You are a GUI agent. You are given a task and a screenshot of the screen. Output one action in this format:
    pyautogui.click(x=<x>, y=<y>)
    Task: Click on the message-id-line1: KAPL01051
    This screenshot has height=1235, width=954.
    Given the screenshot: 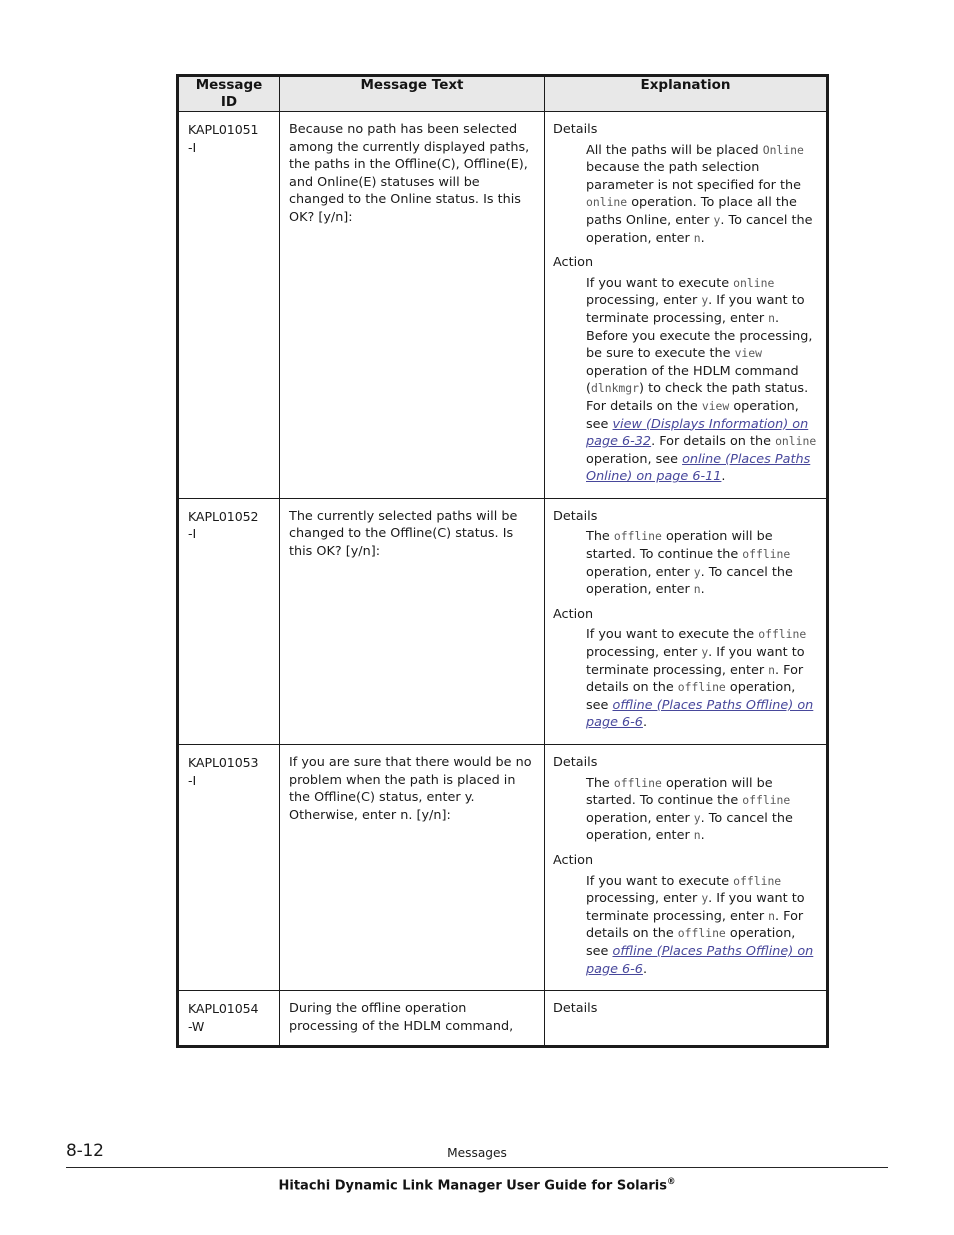 What is the action you would take?
    pyautogui.click(x=223, y=129)
    